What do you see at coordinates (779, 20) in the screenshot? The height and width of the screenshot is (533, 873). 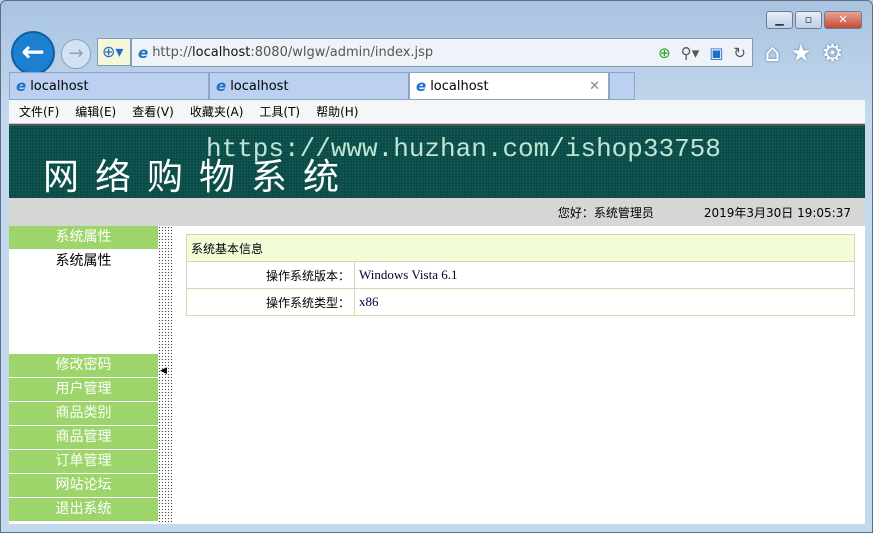 I see `minimize-button: ▁` at bounding box center [779, 20].